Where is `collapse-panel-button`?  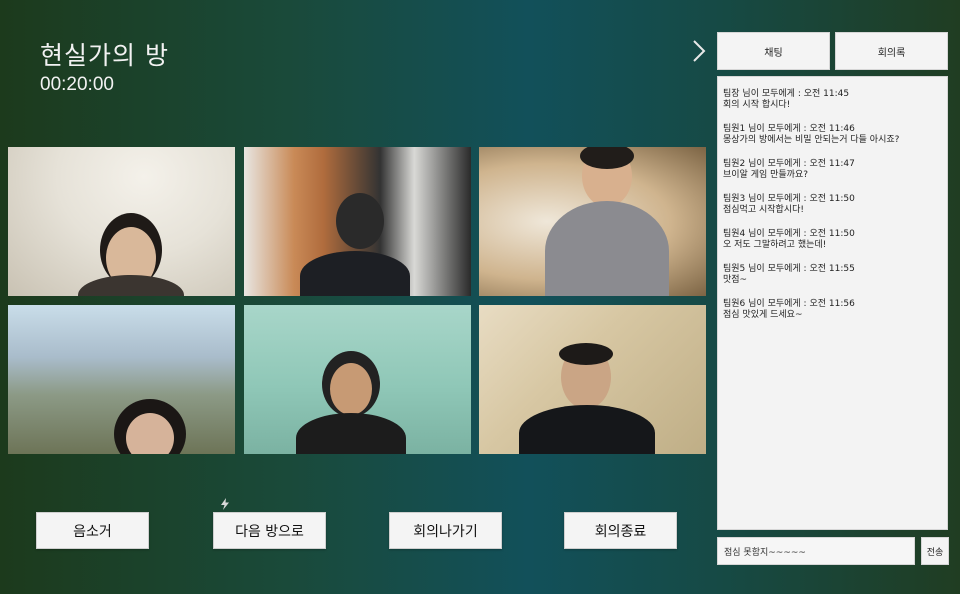 collapse-panel-button is located at coordinates (699, 51).